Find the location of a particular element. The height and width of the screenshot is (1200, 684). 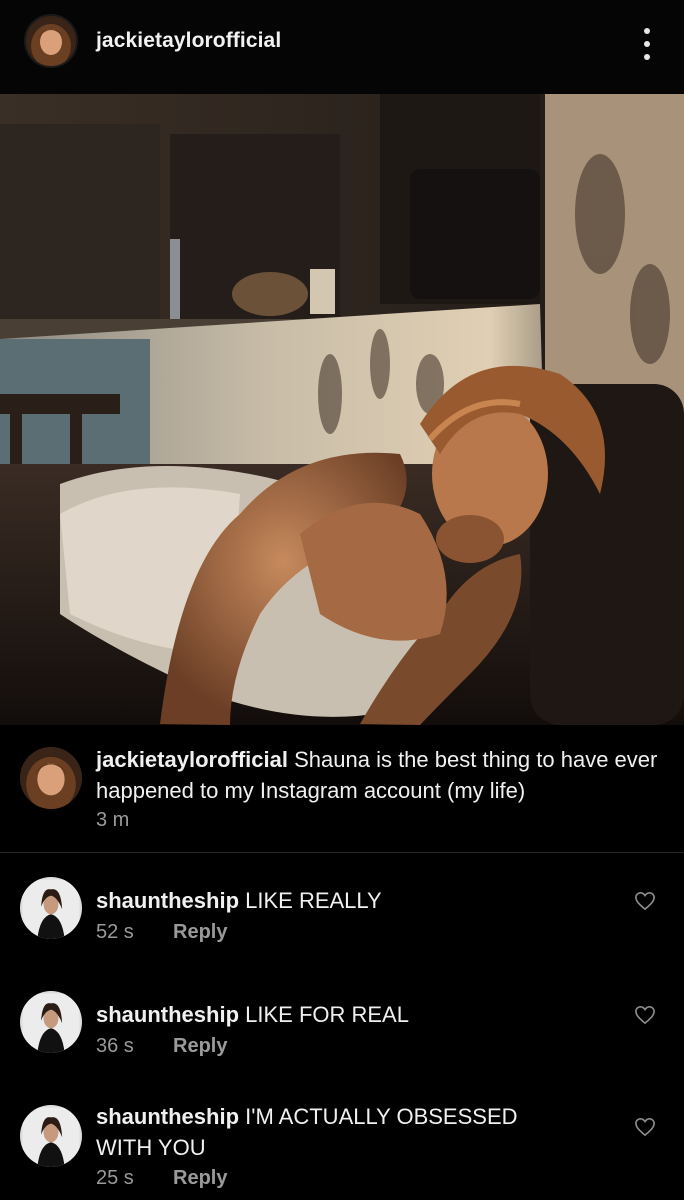

comment-text-block: shauntheship LIKE FOR REAL is located at coordinates (336, 1014).